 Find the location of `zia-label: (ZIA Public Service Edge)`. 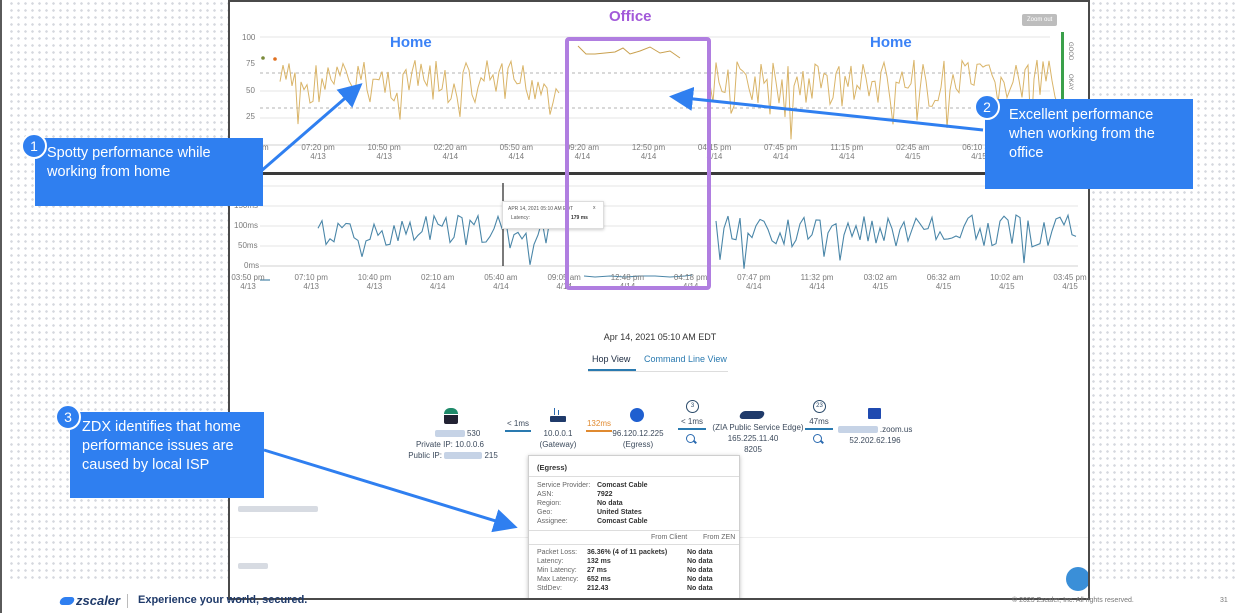

zia-label: (ZIA Public Service Edge) is located at coordinates (758, 427).